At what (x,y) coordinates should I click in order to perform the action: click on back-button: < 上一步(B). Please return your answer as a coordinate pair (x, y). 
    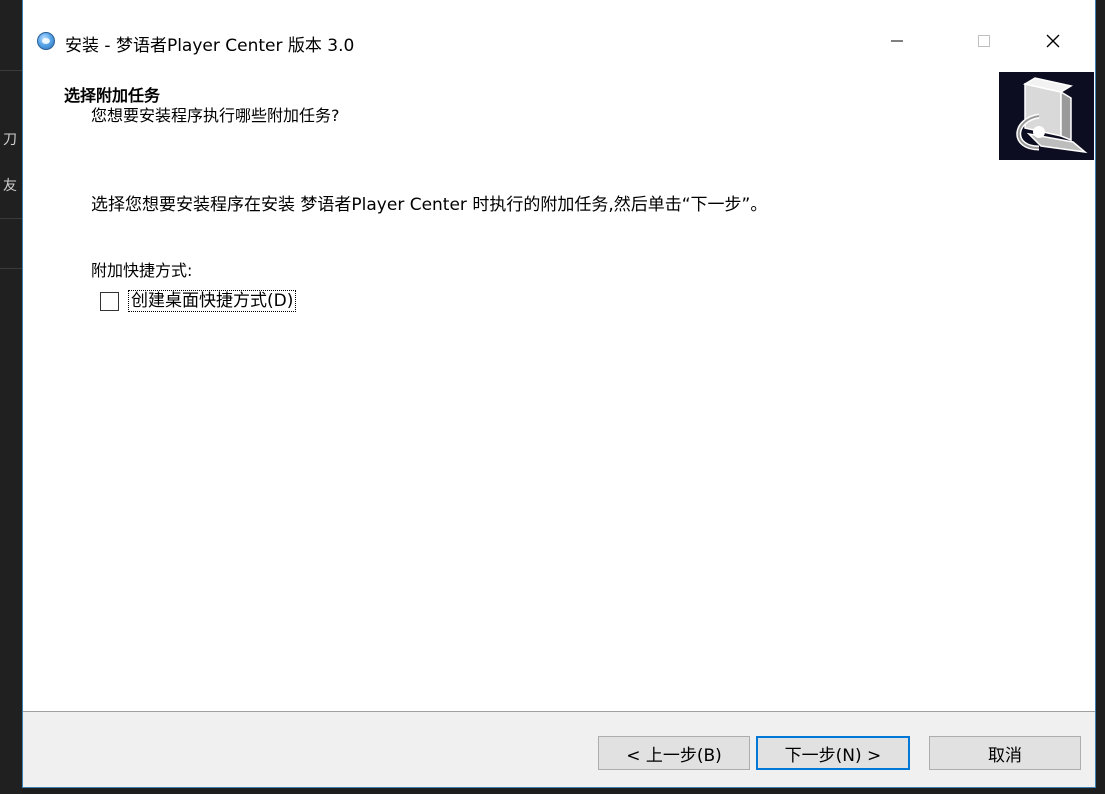
    Looking at the image, I should click on (674, 753).